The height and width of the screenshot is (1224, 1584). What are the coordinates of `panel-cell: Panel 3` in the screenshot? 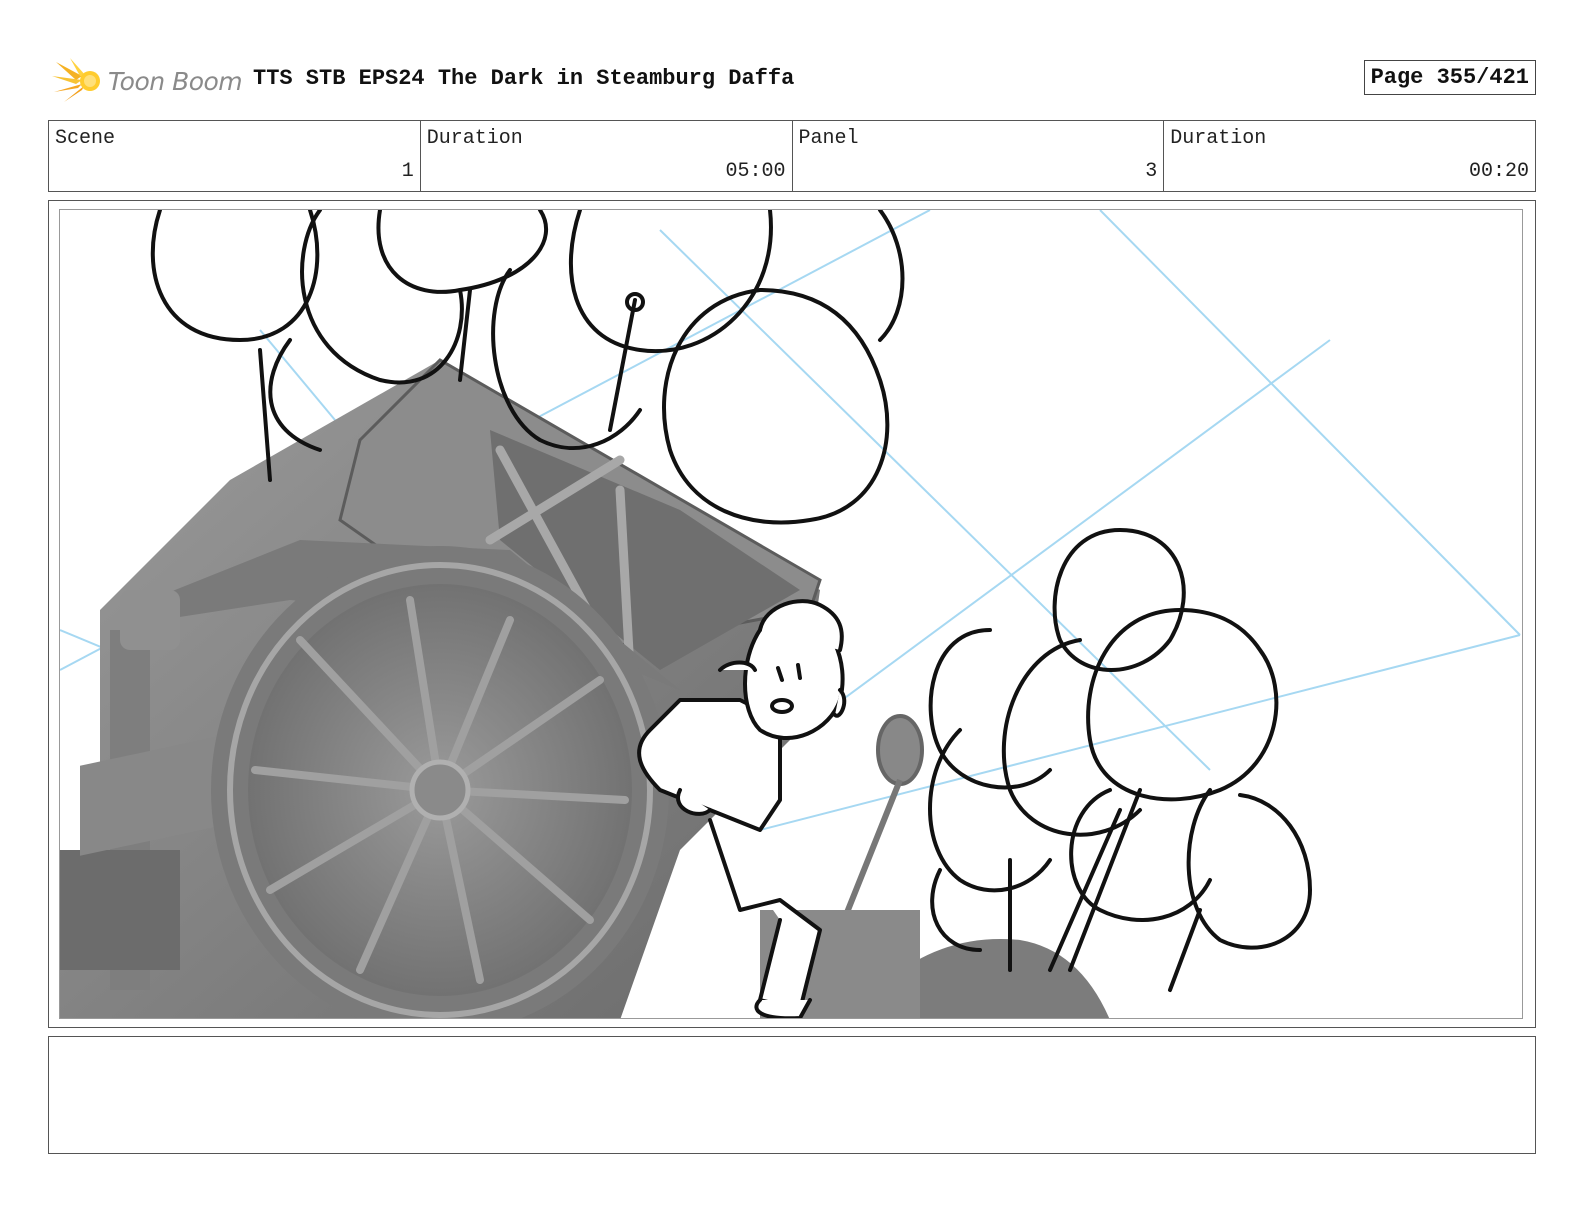 It's located at (979, 156).